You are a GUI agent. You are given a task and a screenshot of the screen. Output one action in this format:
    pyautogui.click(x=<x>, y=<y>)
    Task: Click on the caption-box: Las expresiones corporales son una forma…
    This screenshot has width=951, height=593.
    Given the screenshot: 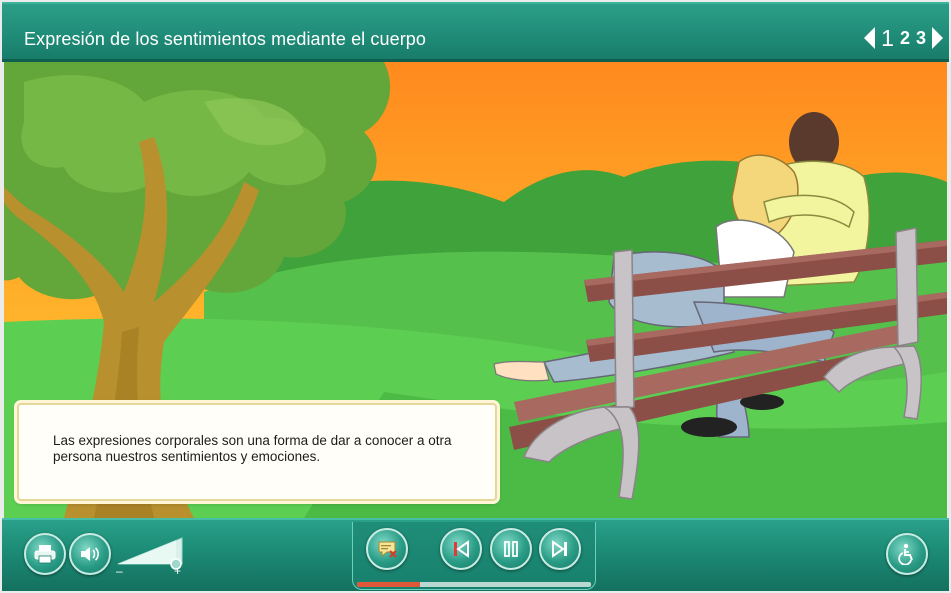 What is the action you would take?
    pyautogui.click(x=257, y=452)
    